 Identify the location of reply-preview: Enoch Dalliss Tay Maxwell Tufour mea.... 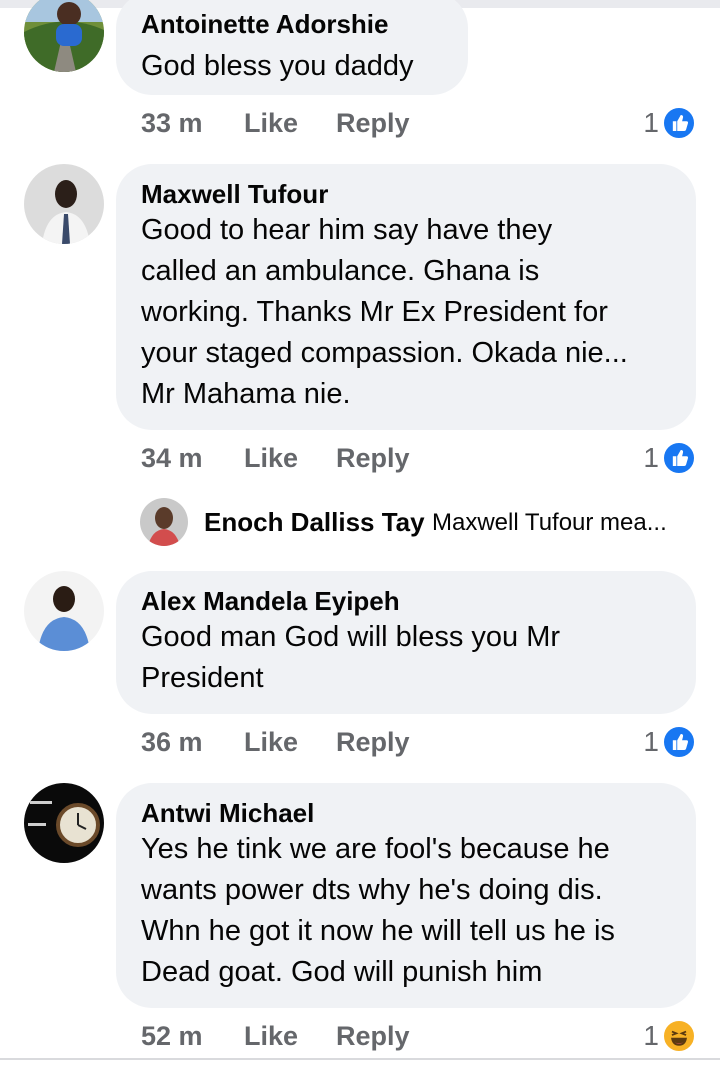
(420, 523).